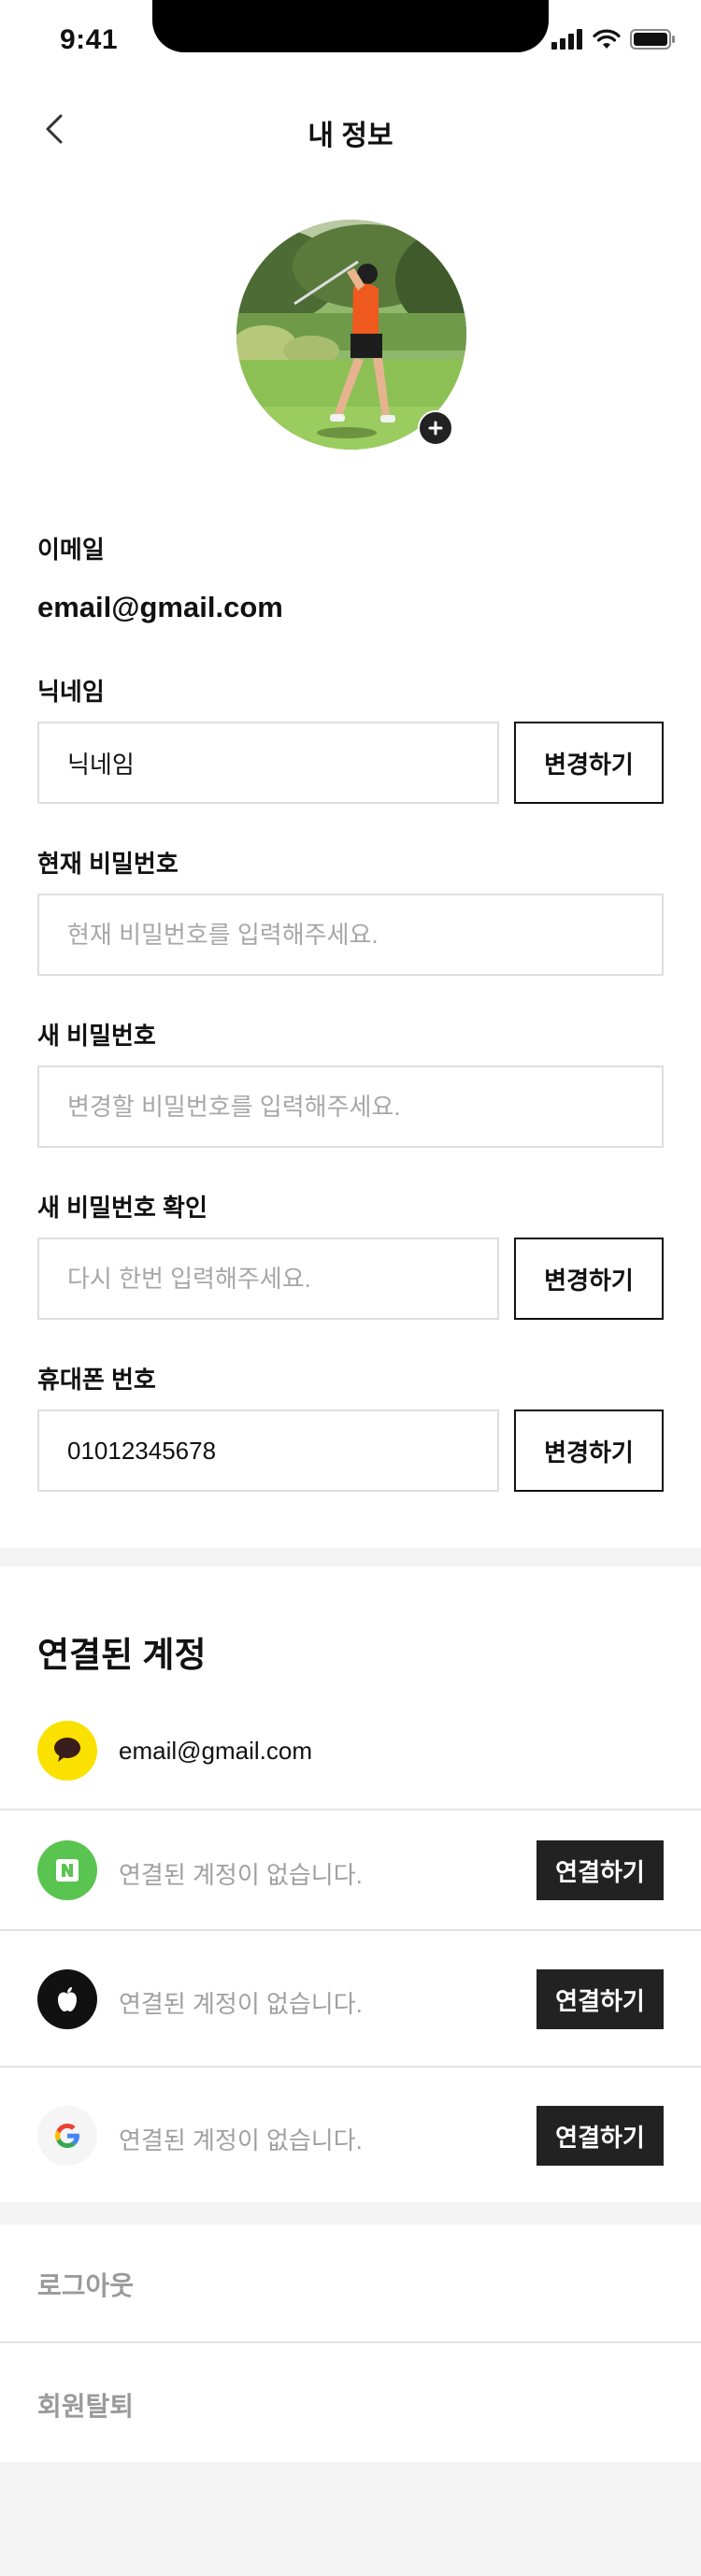 The height and width of the screenshot is (2576, 701). What do you see at coordinates (282, 1451) in the screenshot?
I see `phone-input` at bounding box center [282, 1451].